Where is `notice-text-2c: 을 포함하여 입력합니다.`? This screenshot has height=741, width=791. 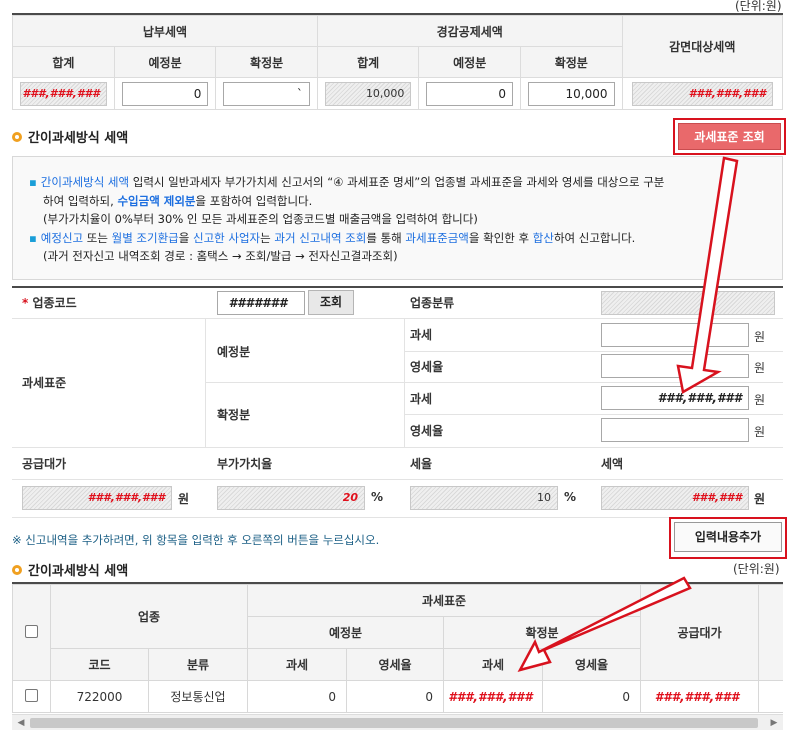 notice-text-2c: 을 포함하여 입력합니다. is located at coordinates (254, 200).